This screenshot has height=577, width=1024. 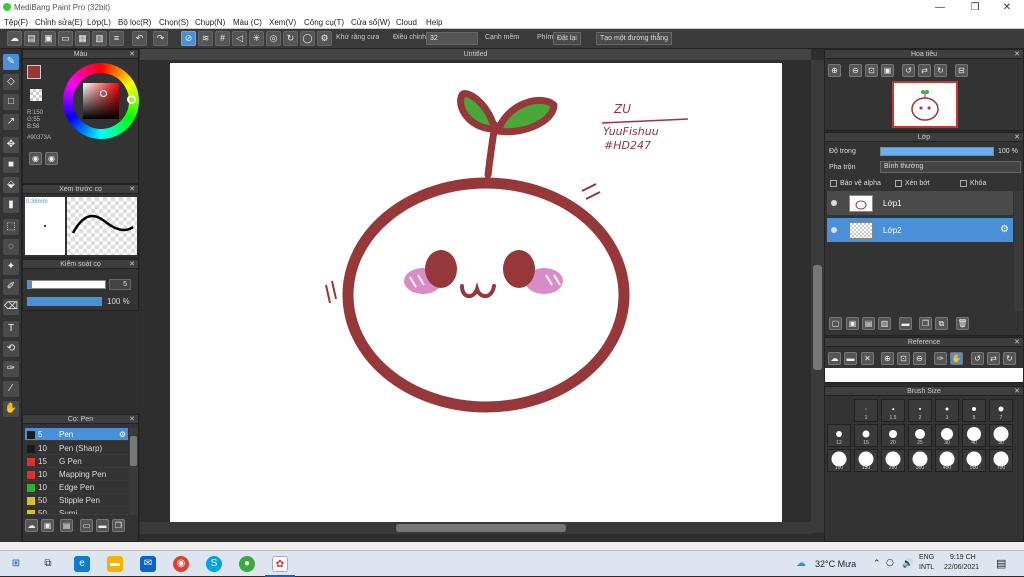 I want to click on brush-size-cell: 2, so click(x=920, y=410).